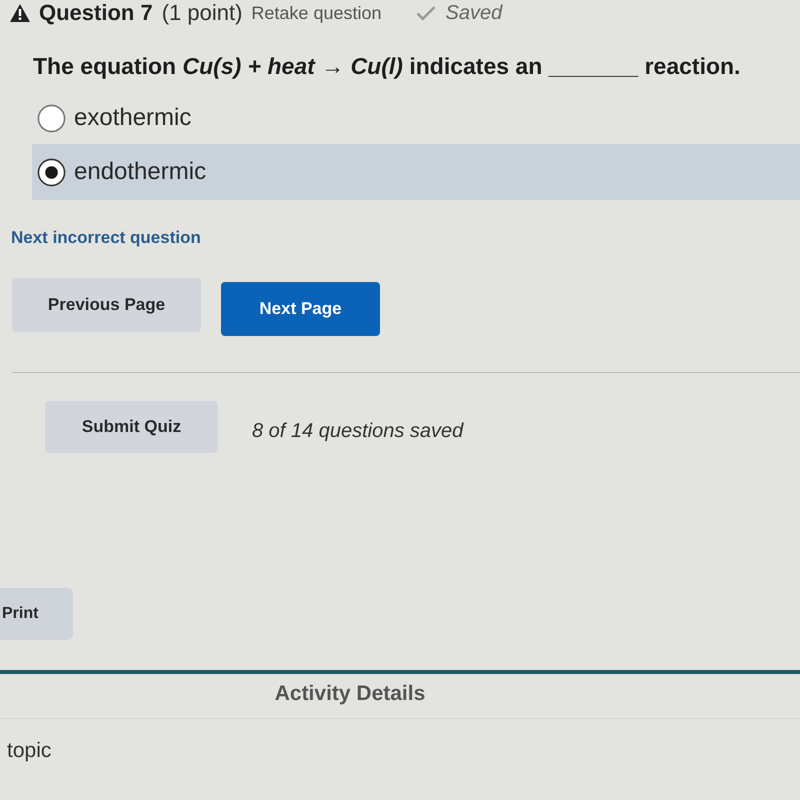 Image resolution: width=800 pixels, height=800 pixels. I want to click on previous-page-button: Previous Page, so click(106, 305).